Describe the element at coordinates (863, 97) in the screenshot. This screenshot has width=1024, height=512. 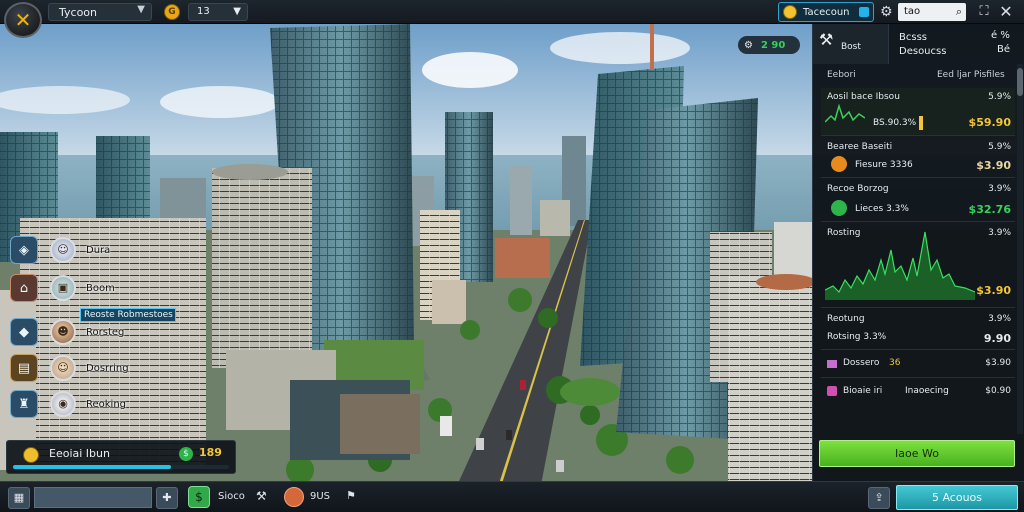
I see `stock-name: Aosil bace Ibsou` at that location.